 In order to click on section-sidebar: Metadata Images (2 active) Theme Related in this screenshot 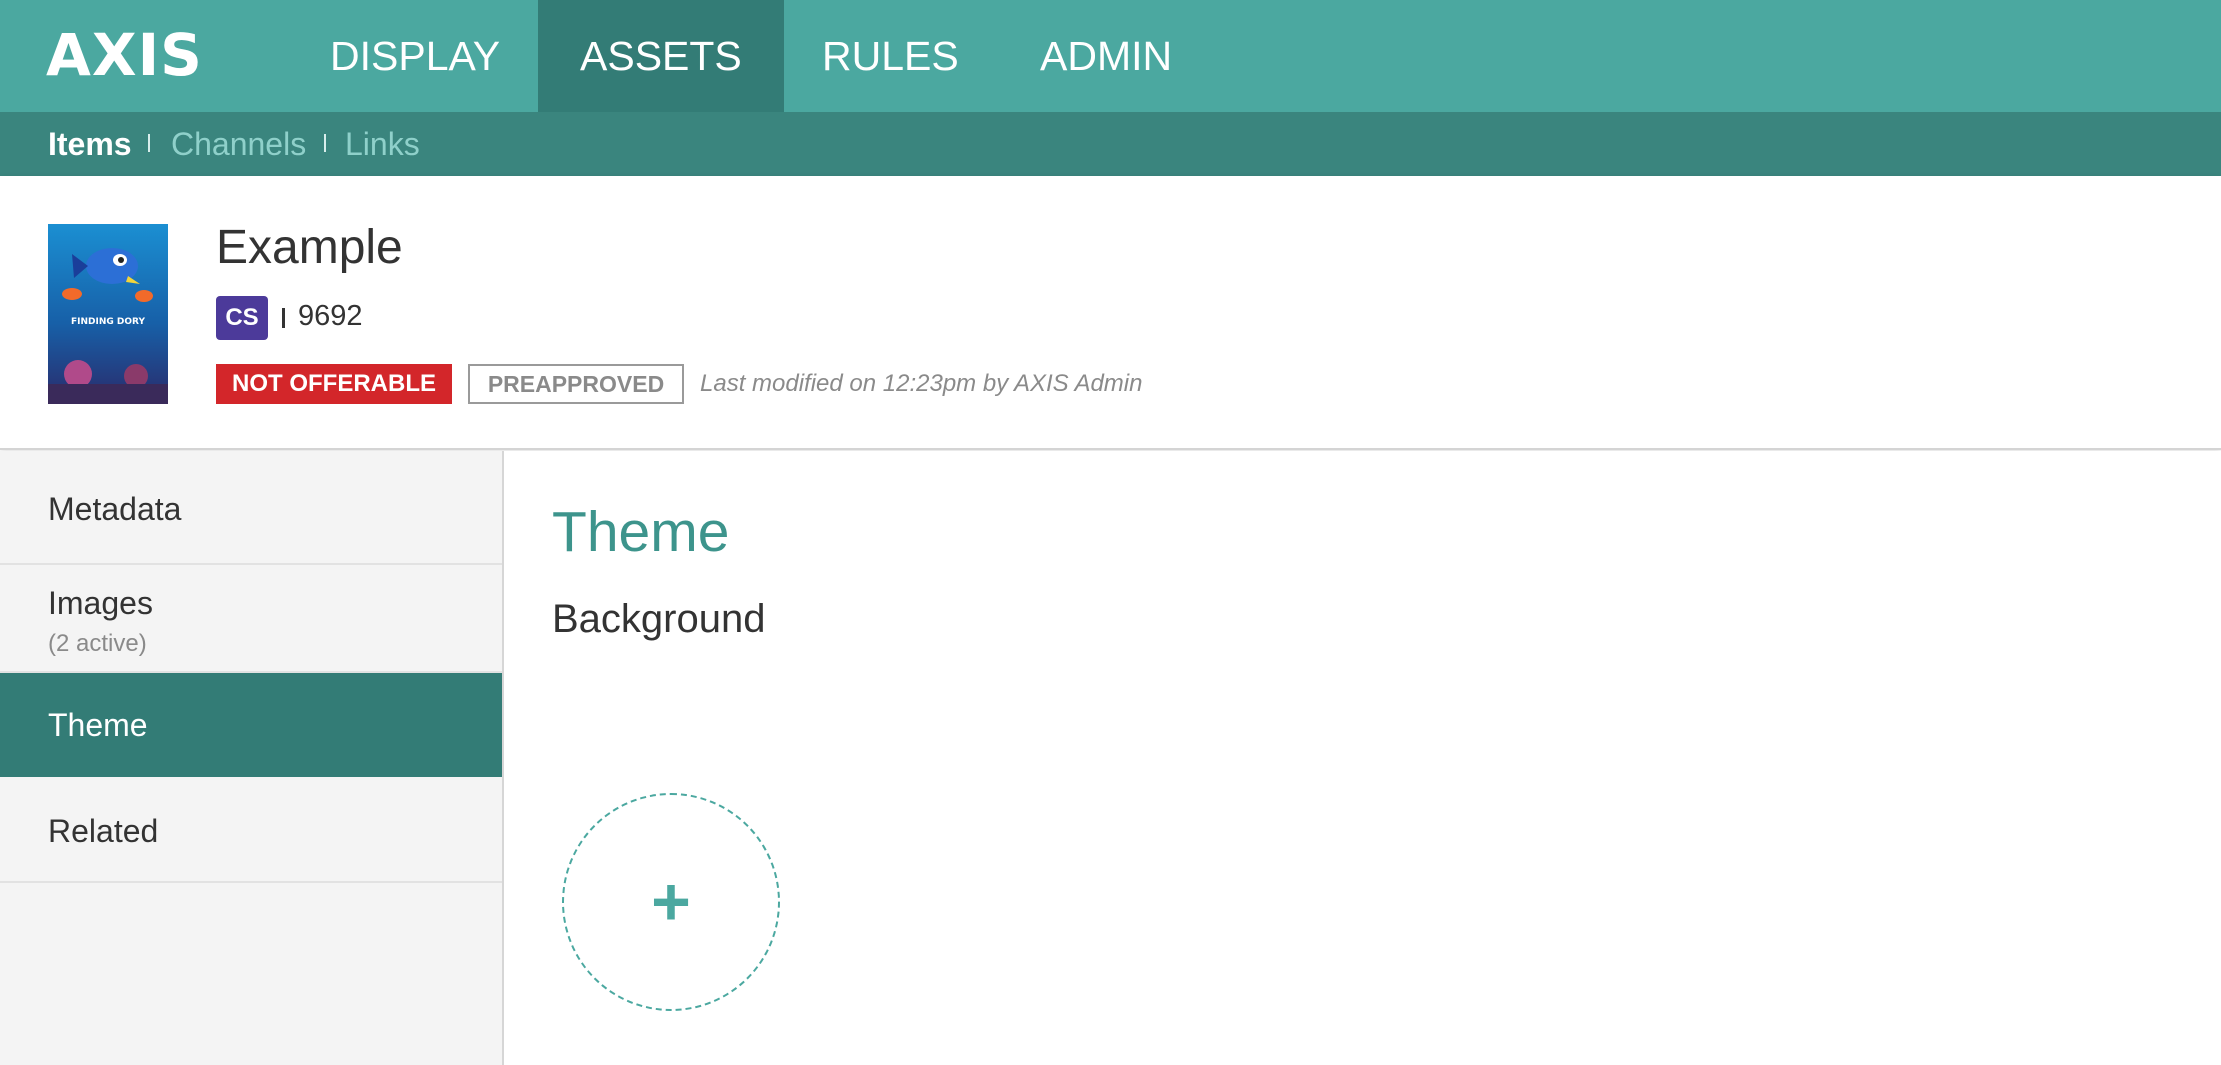, I will do `click(252, 758)`.